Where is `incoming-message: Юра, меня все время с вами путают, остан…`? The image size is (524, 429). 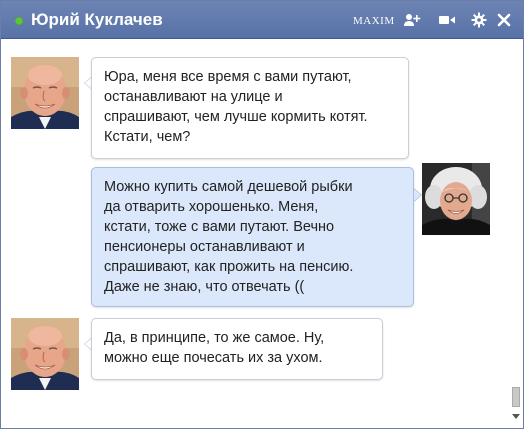 incoming-message: Юра, меня все время с вами путают, остан… is located at coordinates (250, 108).